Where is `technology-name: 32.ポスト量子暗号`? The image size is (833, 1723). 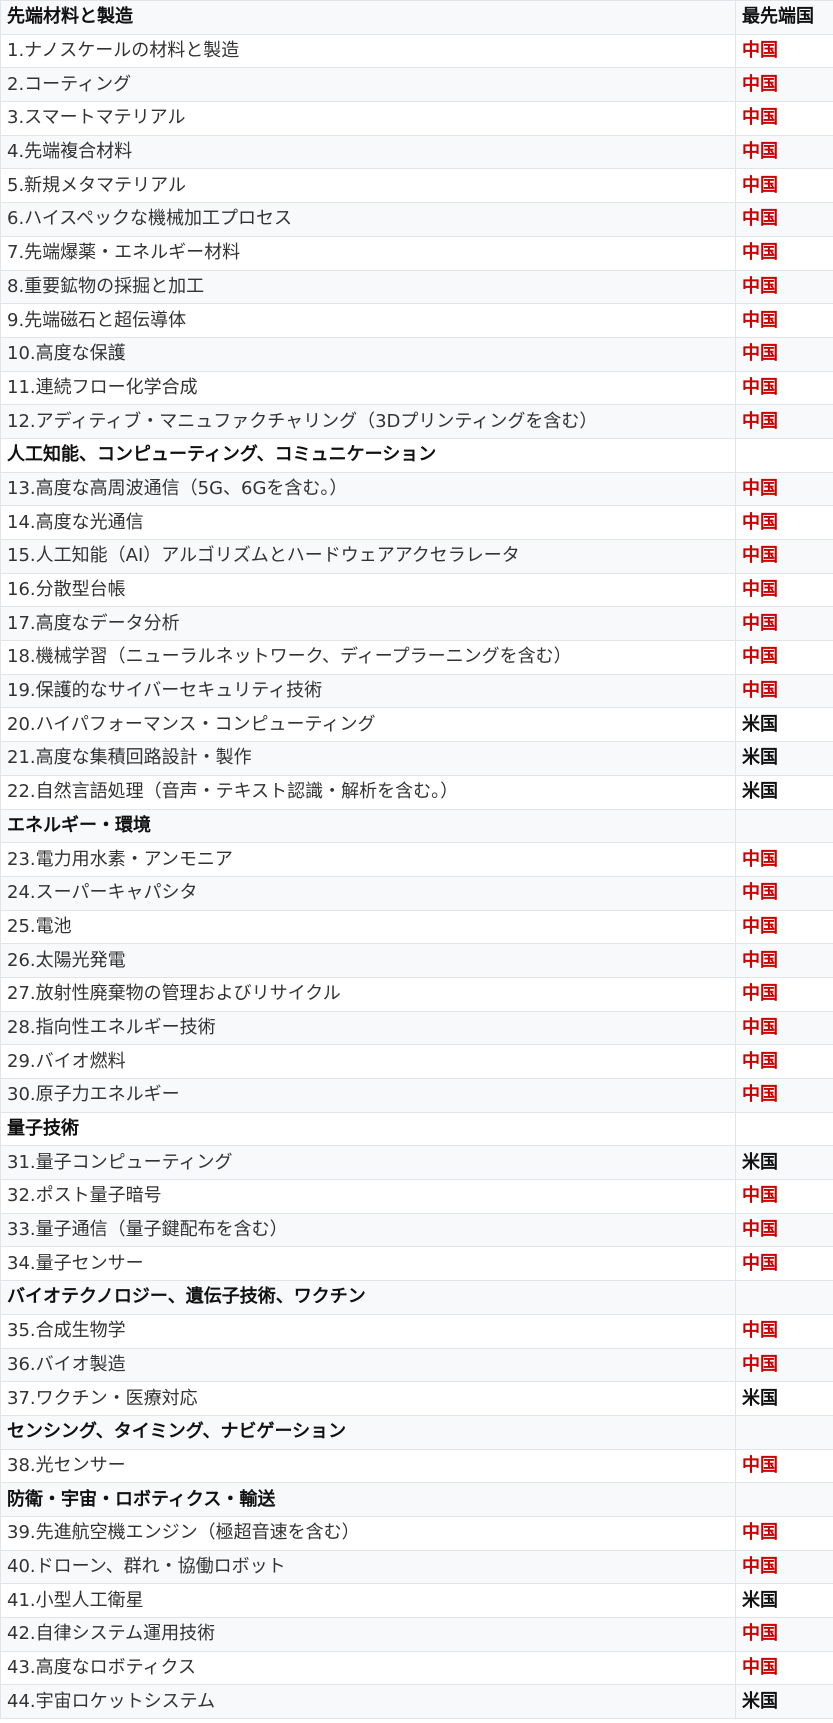
technology-name: 32.ポスト量子暗号 is located at coordinates (368, 1196).